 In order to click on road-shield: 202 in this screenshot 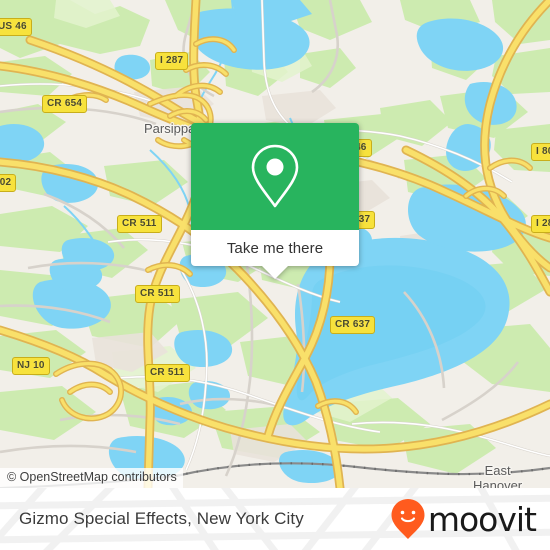, I will do `click(8, 183)`.